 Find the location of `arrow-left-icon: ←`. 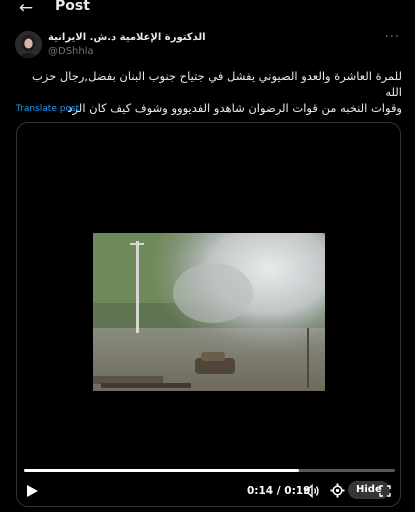

arrow-left-icon: ← is located at coordinates (26, 9).